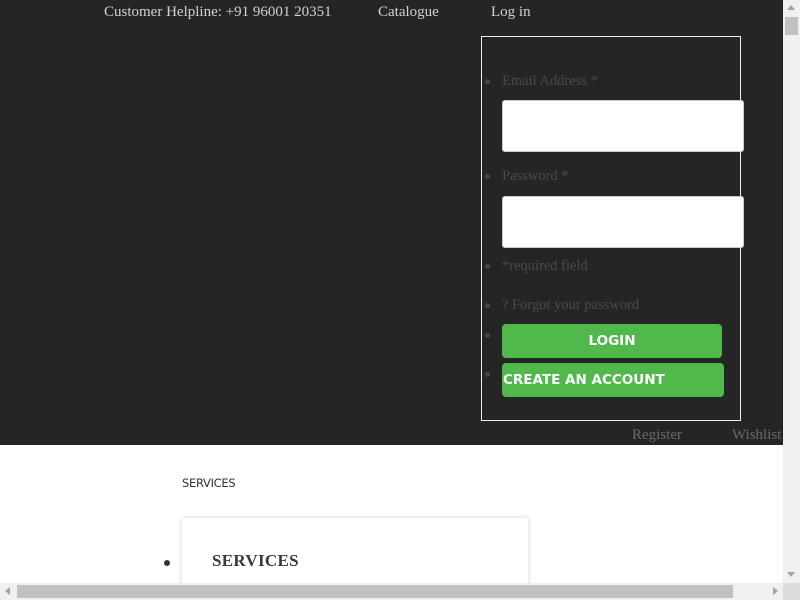 This screenshot has height=600, width=800. What do you see at coordinates (255, 560) in the screenshot?
I see `services-heading: SERVICES` at bounding box center [255, 560].